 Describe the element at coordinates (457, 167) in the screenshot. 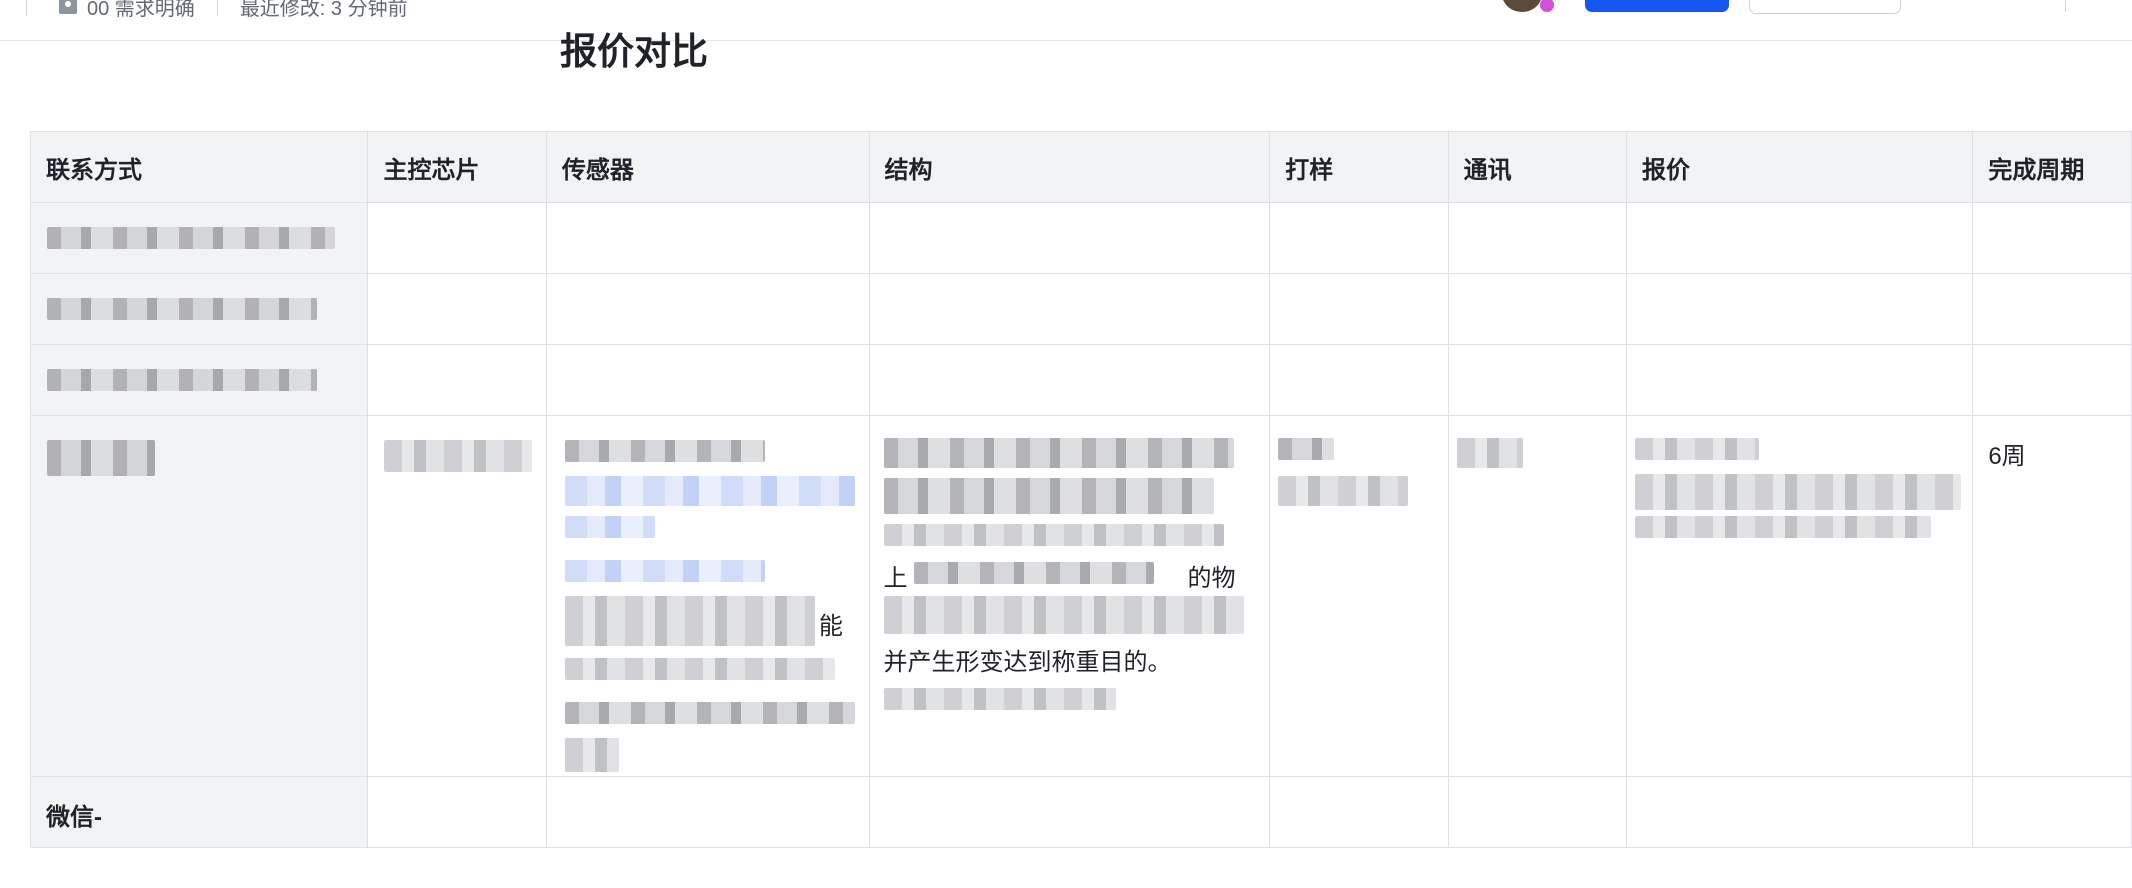

I see `column-header-mcu: 主控芯片` at that location.